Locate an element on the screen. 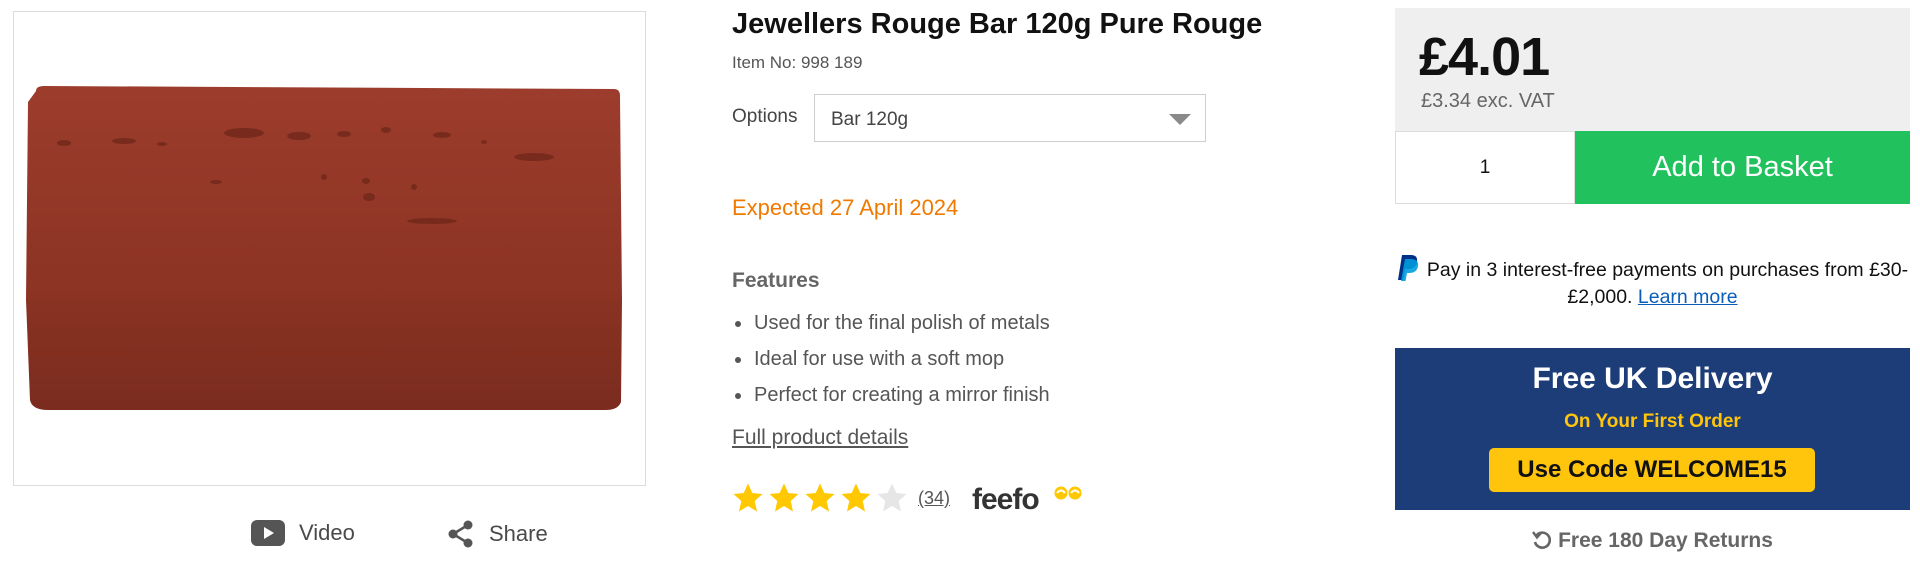  expected-date: Expected 27 April 2024 is located at coordinates (845, 207).